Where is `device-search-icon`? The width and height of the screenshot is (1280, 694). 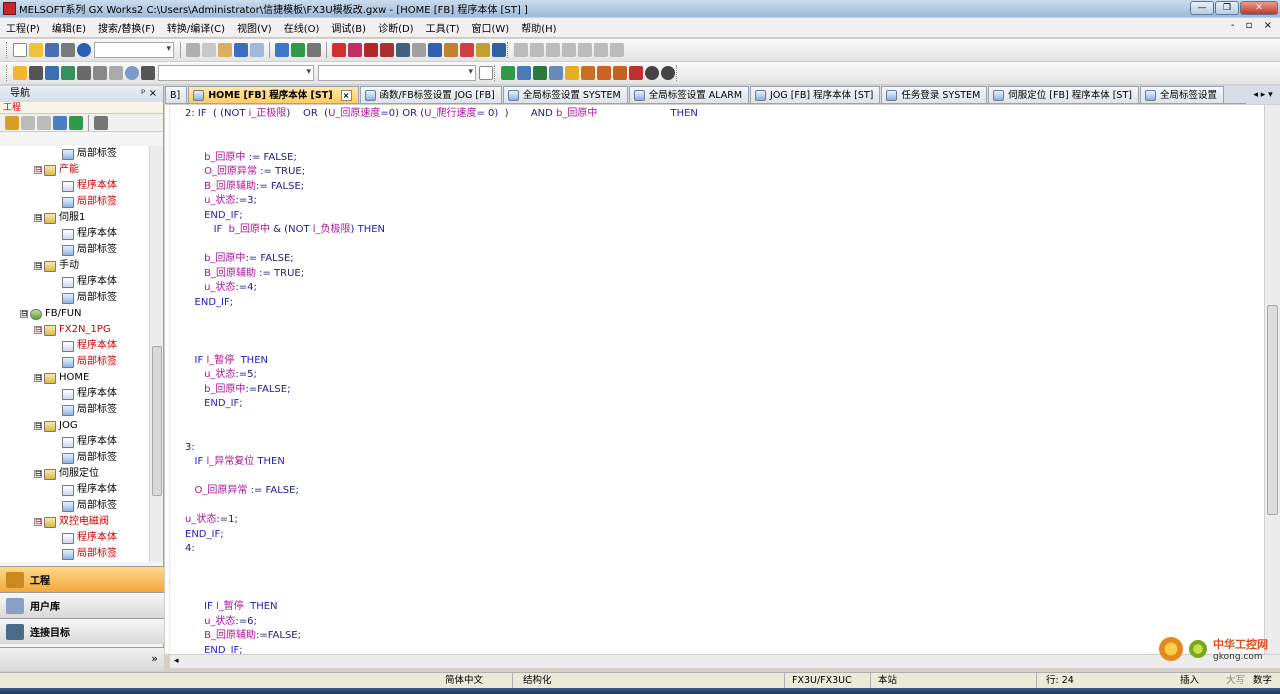 device-search-icon is located at coordinates (282, 50).